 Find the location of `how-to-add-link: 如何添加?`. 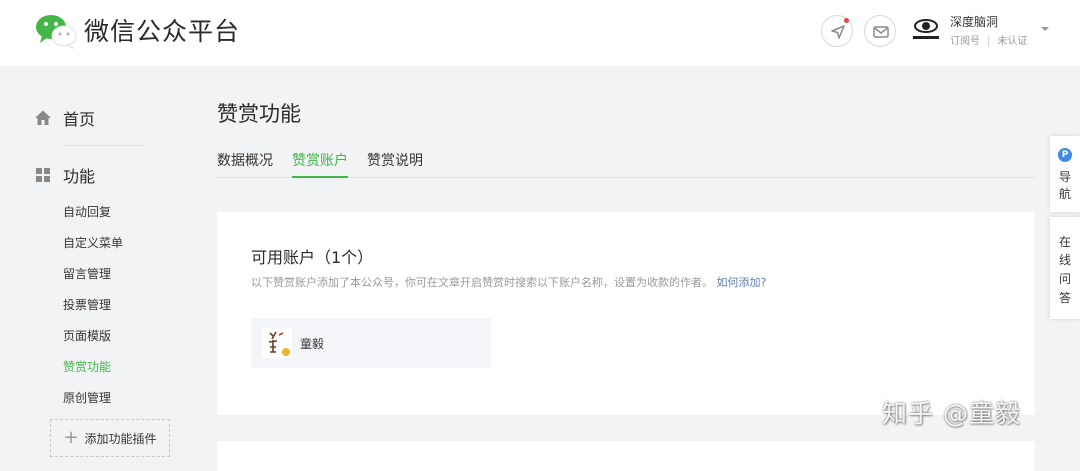

how-to-add-link: 如何添加? is located at coordinates (742, 282).